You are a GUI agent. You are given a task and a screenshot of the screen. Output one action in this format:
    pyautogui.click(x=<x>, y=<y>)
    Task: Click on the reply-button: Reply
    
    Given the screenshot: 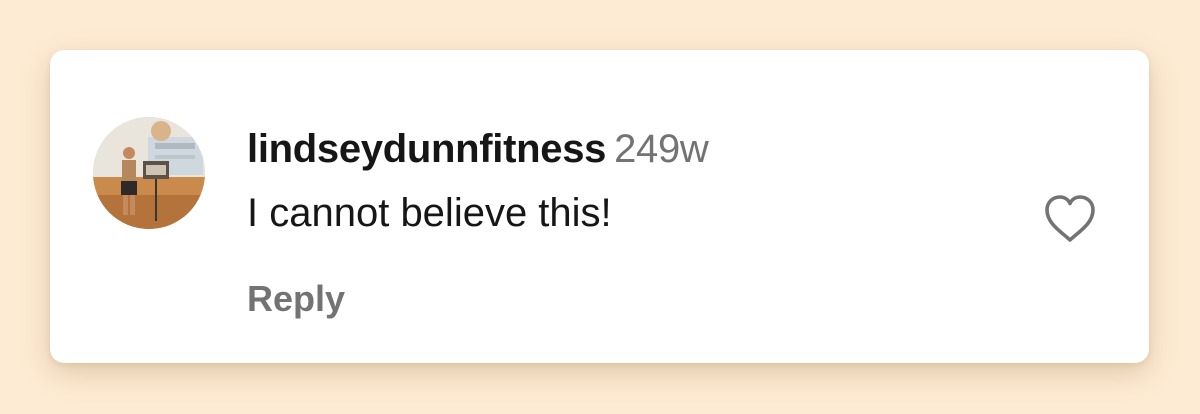 What is the action you would take?
    pyautogui.click(x=296, y=299)
    